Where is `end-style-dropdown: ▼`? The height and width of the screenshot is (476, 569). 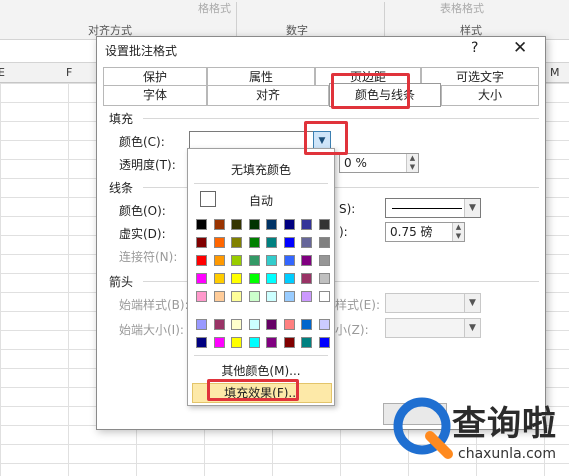 end-style-dropdown: ▼ is located at coordinates (433, 303).